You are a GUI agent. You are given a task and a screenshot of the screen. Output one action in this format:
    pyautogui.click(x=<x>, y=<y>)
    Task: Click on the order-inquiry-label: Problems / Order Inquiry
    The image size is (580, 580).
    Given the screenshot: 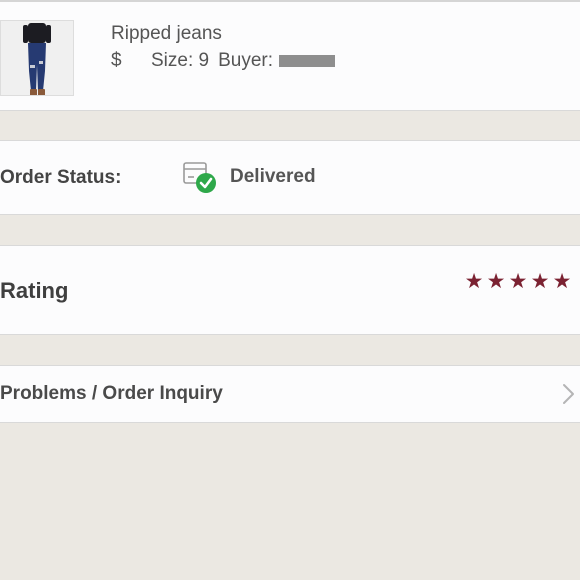 What is the action you would take?
    pyautogui.click(x=111, y=393)
    